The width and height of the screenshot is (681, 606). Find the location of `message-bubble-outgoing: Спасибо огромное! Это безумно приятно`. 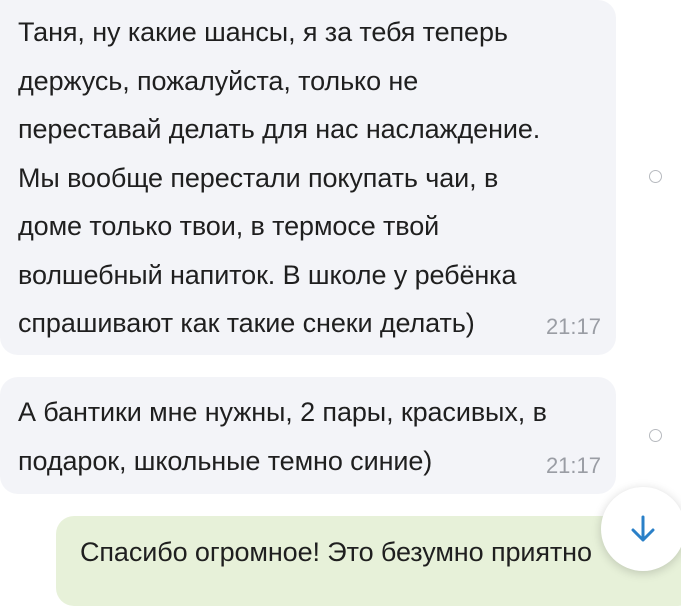

message-bubble-outgoing: Спасибо огромное! Это безумно приятно is located at coordinates (368, 561).